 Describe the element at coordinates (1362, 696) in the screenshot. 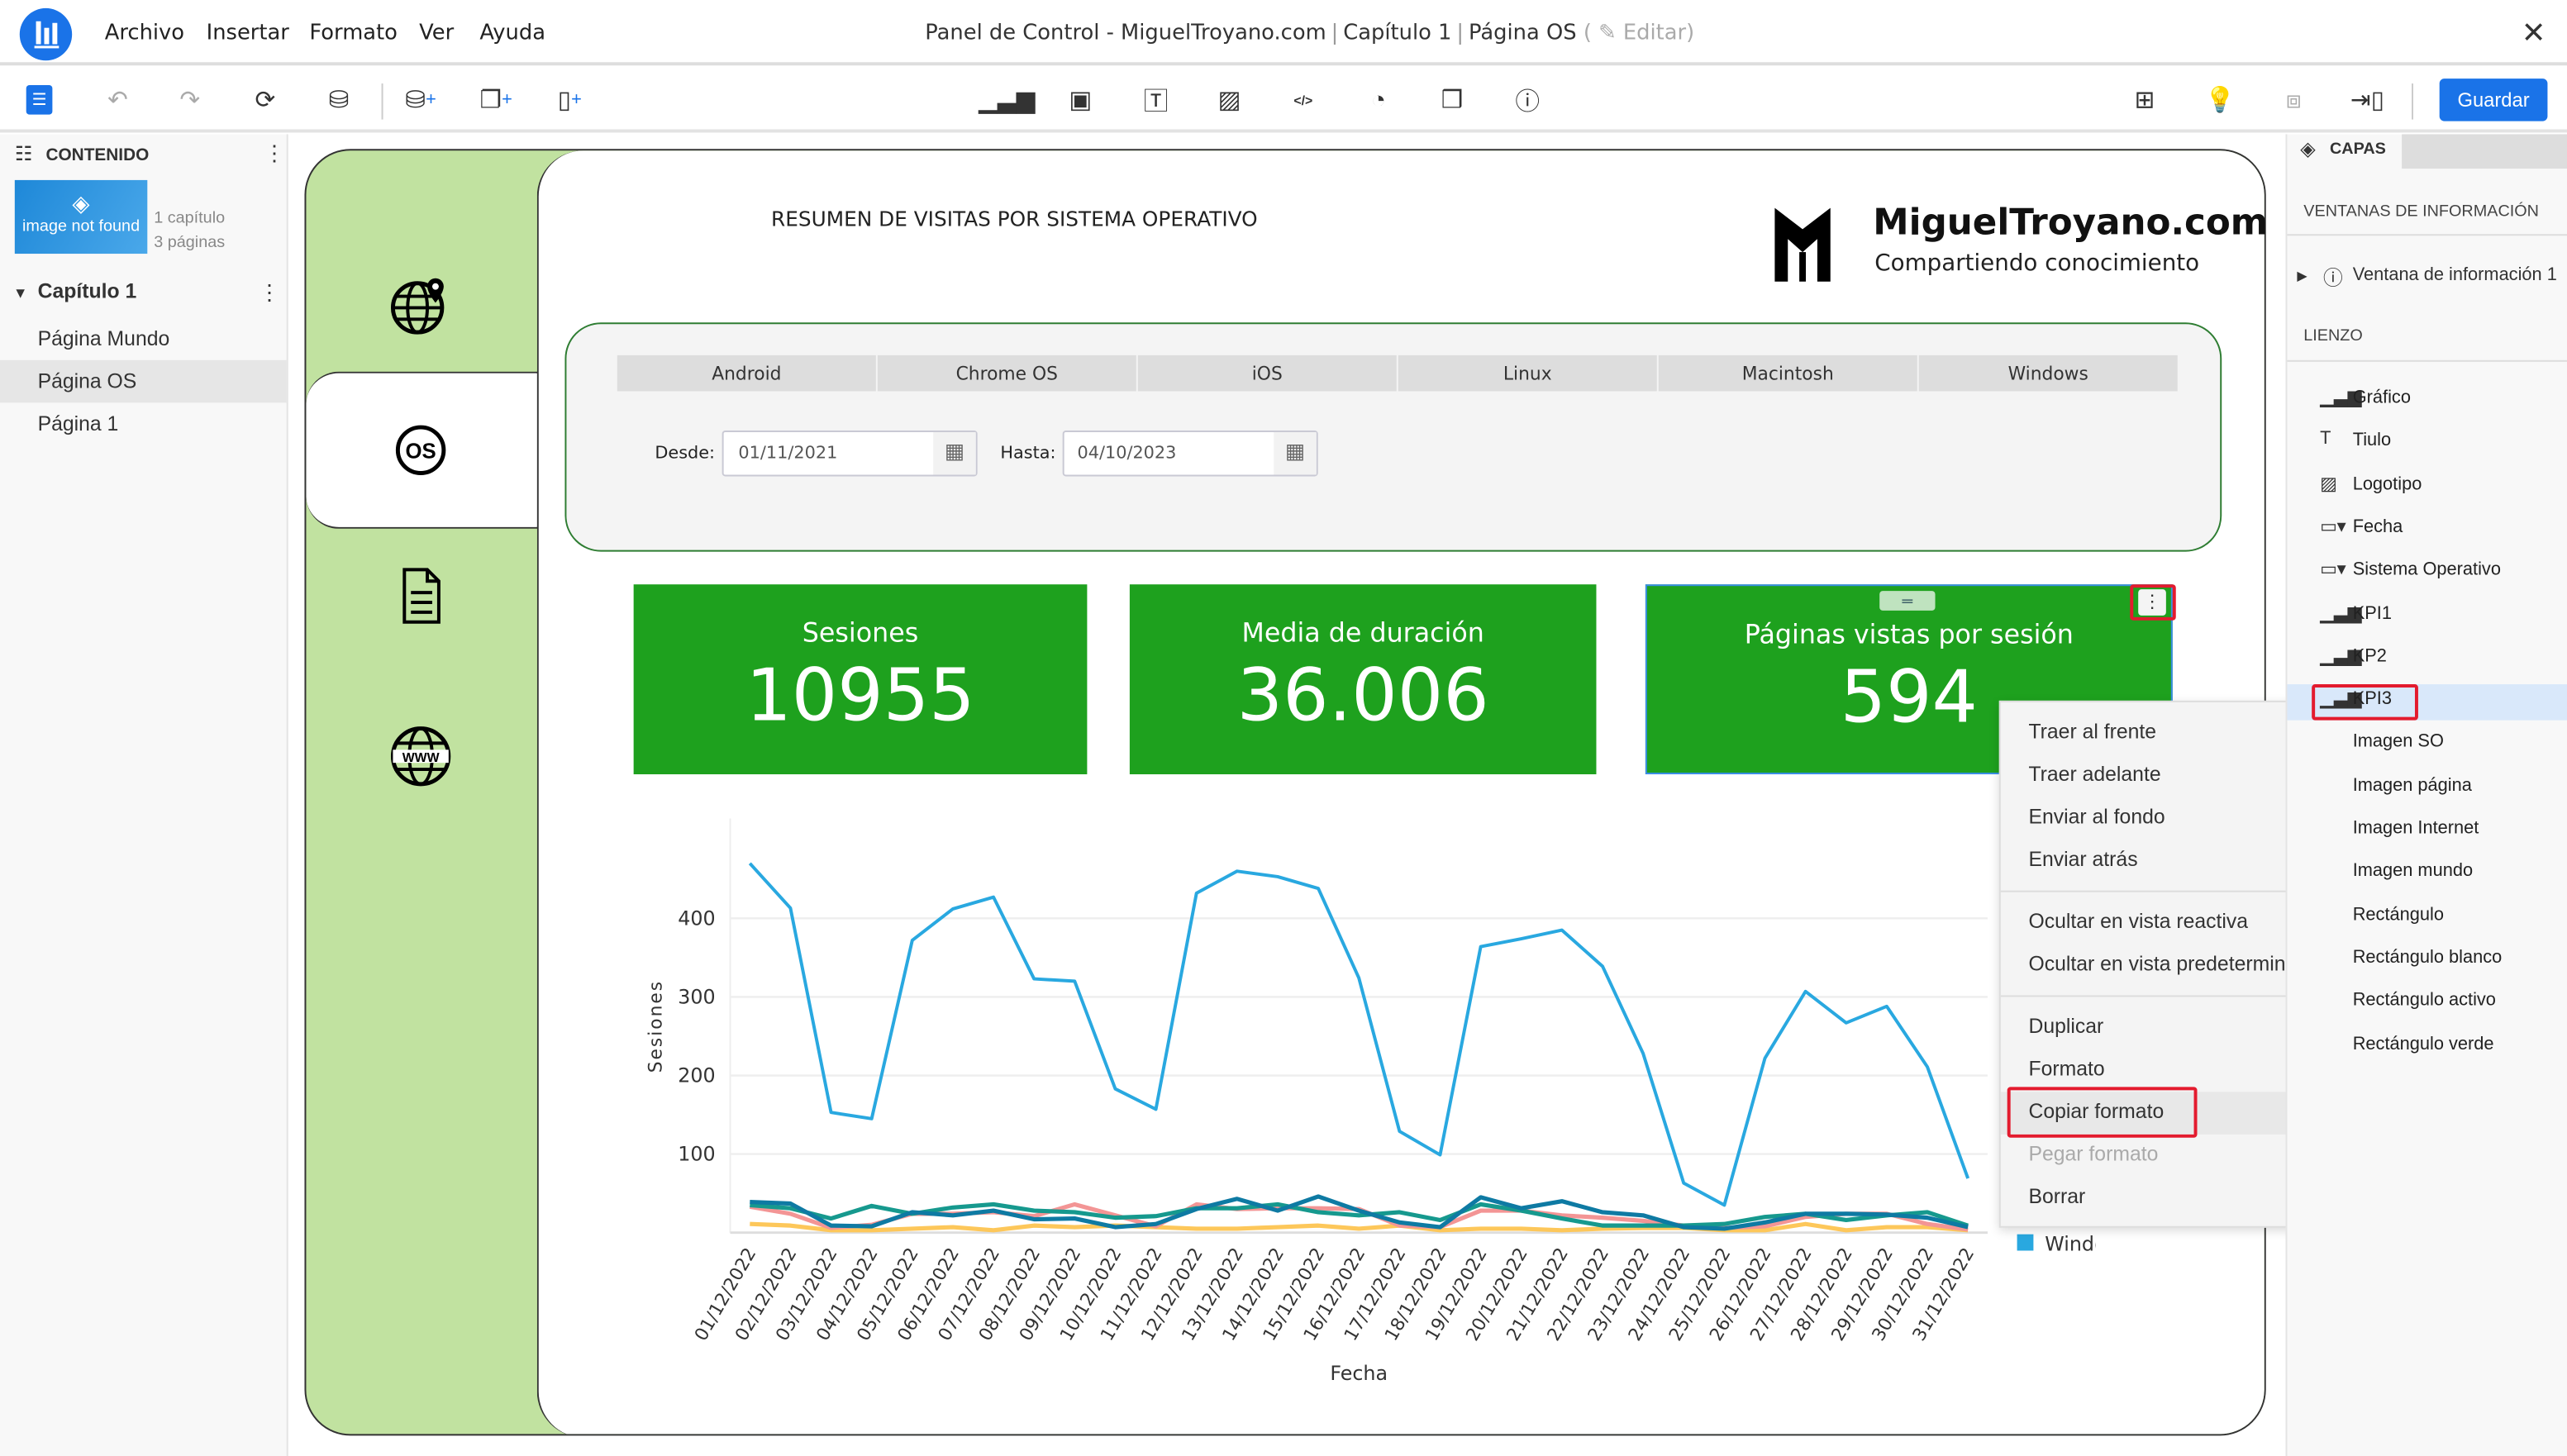

I see `kpi-value: 36.006` at that location.